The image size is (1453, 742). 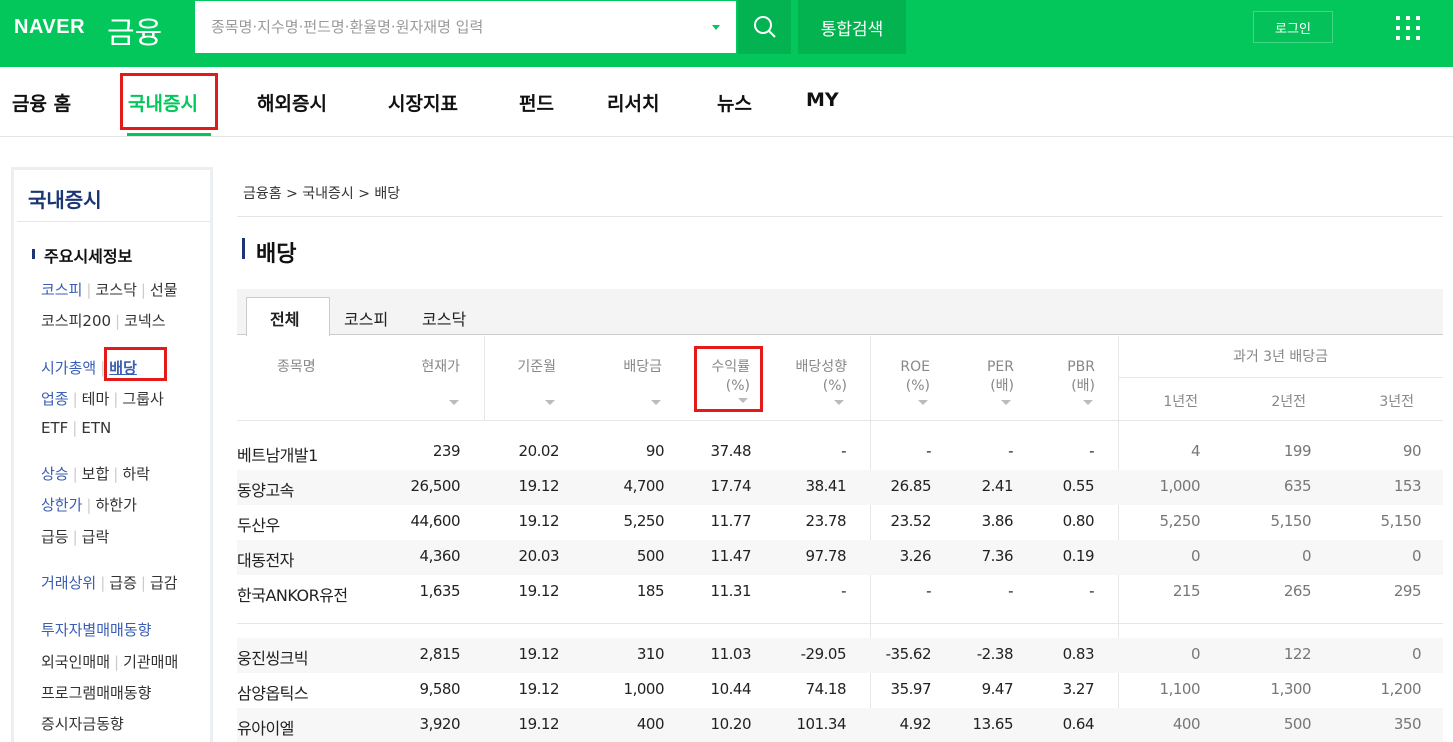 I want to click on sidebar-item-kosdaq: 코스닥, so click(x=115, y=290).